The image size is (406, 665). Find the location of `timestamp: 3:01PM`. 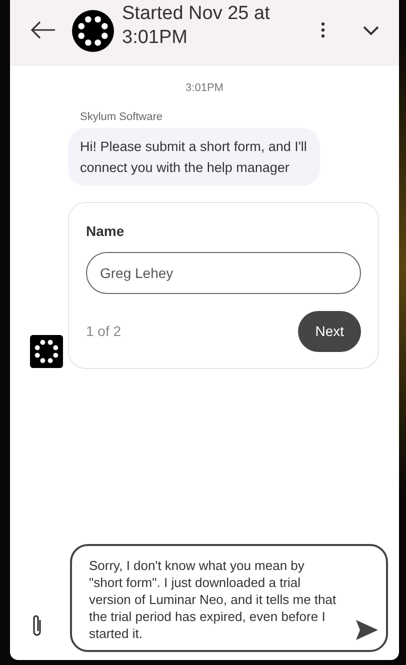

timestamp: 3:01PM is located at coordinates (204, 88).